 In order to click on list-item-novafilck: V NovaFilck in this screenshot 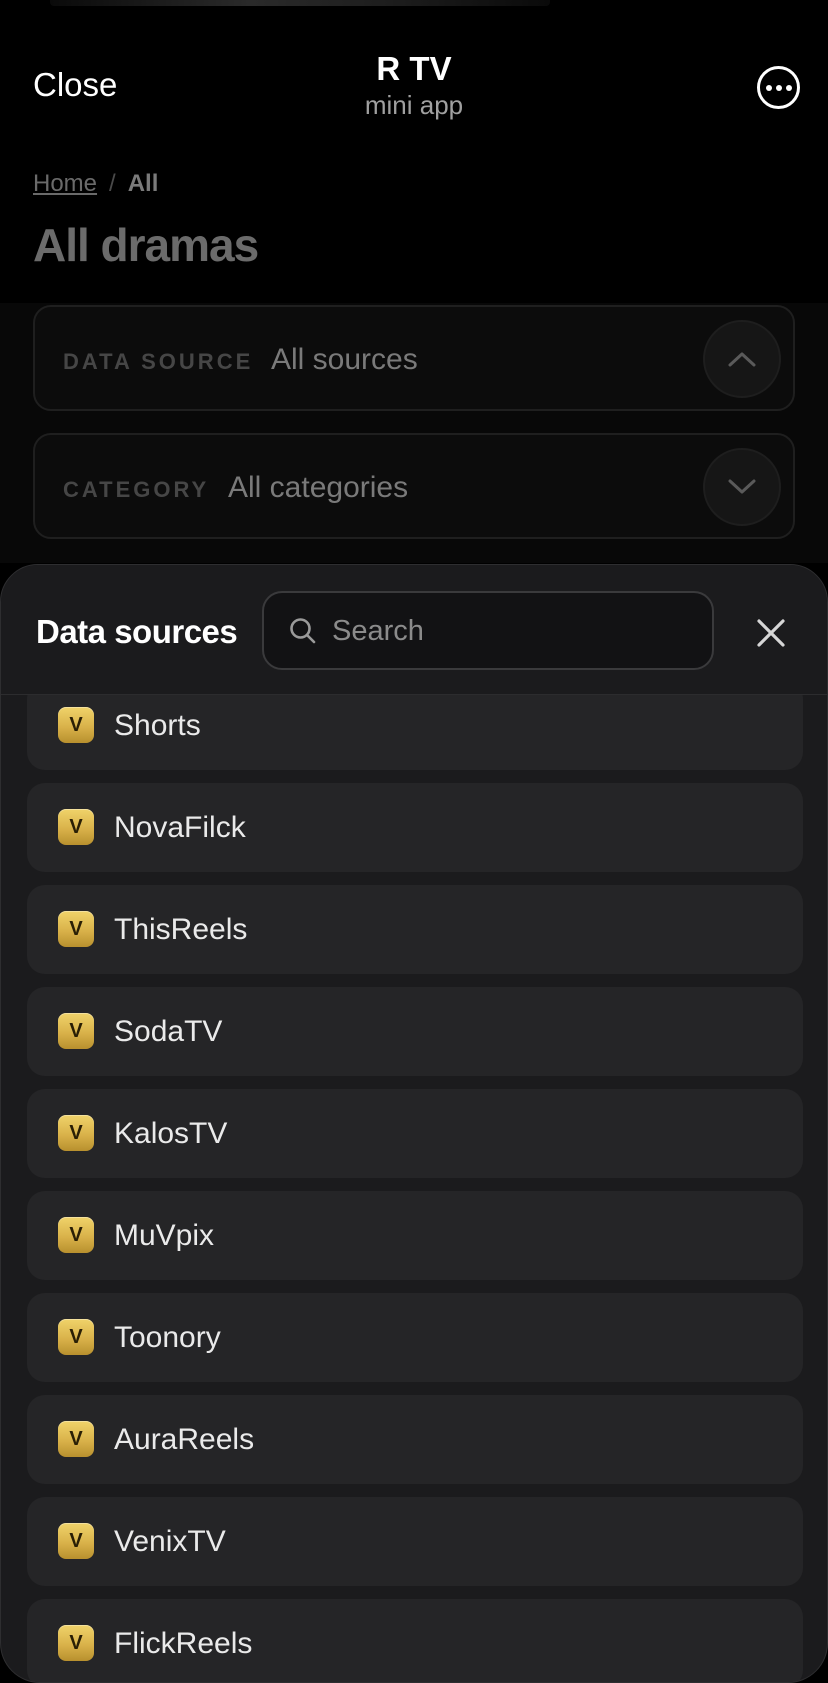, I will do `click(415, 827)`.